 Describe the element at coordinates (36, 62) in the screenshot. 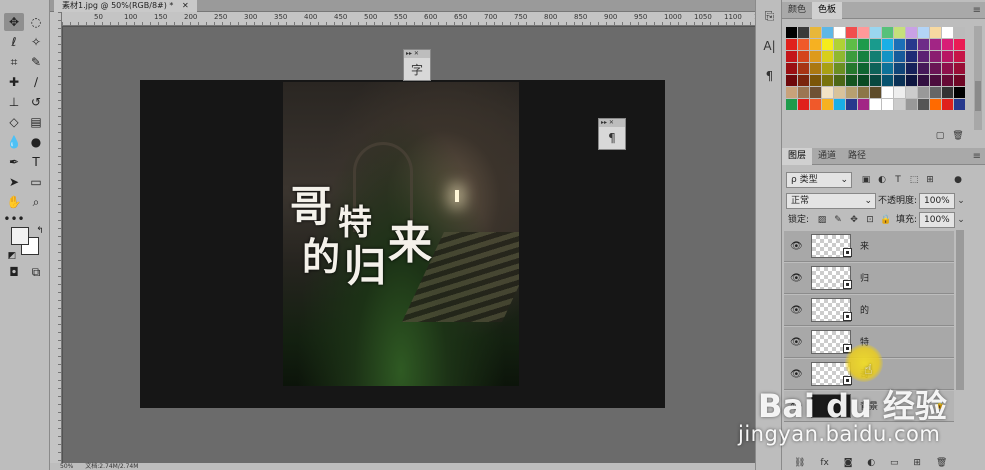

I see `eyedropper-tool-icon: ✎` at that location.